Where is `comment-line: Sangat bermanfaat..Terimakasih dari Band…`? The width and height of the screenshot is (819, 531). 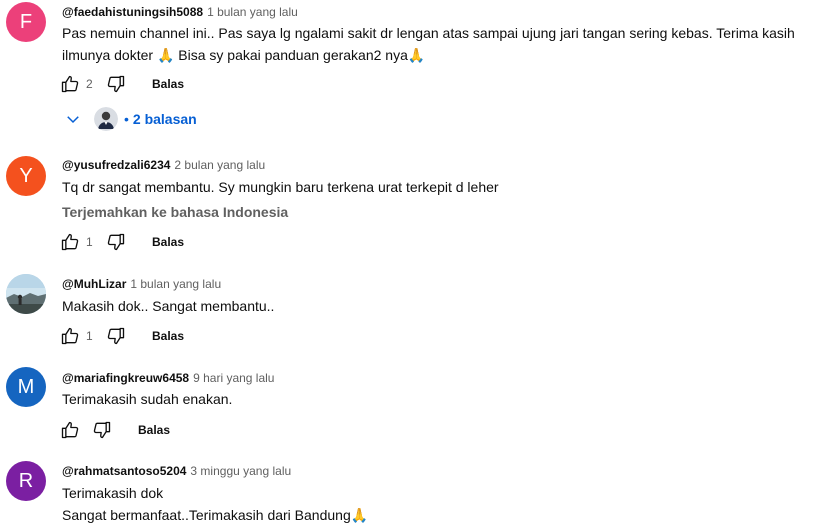 comment-line: Sangat bermanfaat..Terimakasih dari Band… is located at coordinates (432, 515).